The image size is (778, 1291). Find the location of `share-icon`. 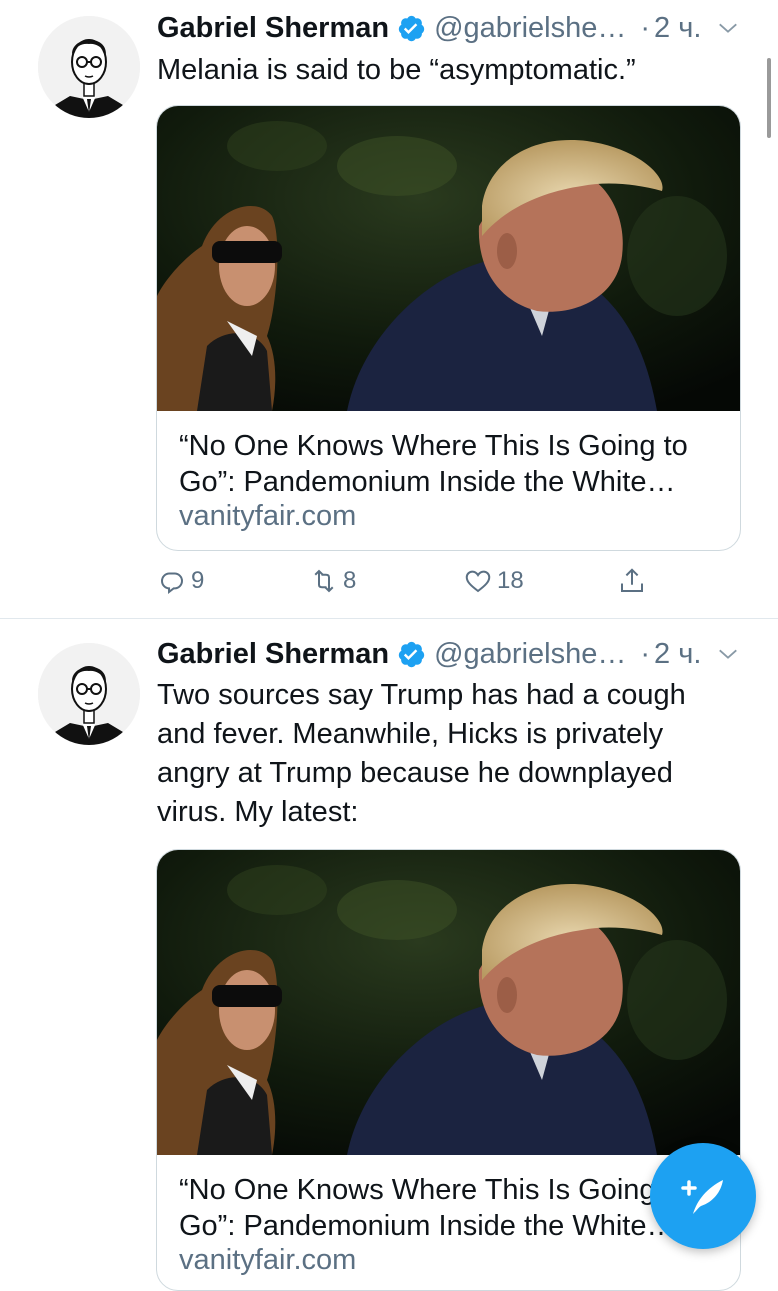

share-icon is located at coordinates (632, 580).